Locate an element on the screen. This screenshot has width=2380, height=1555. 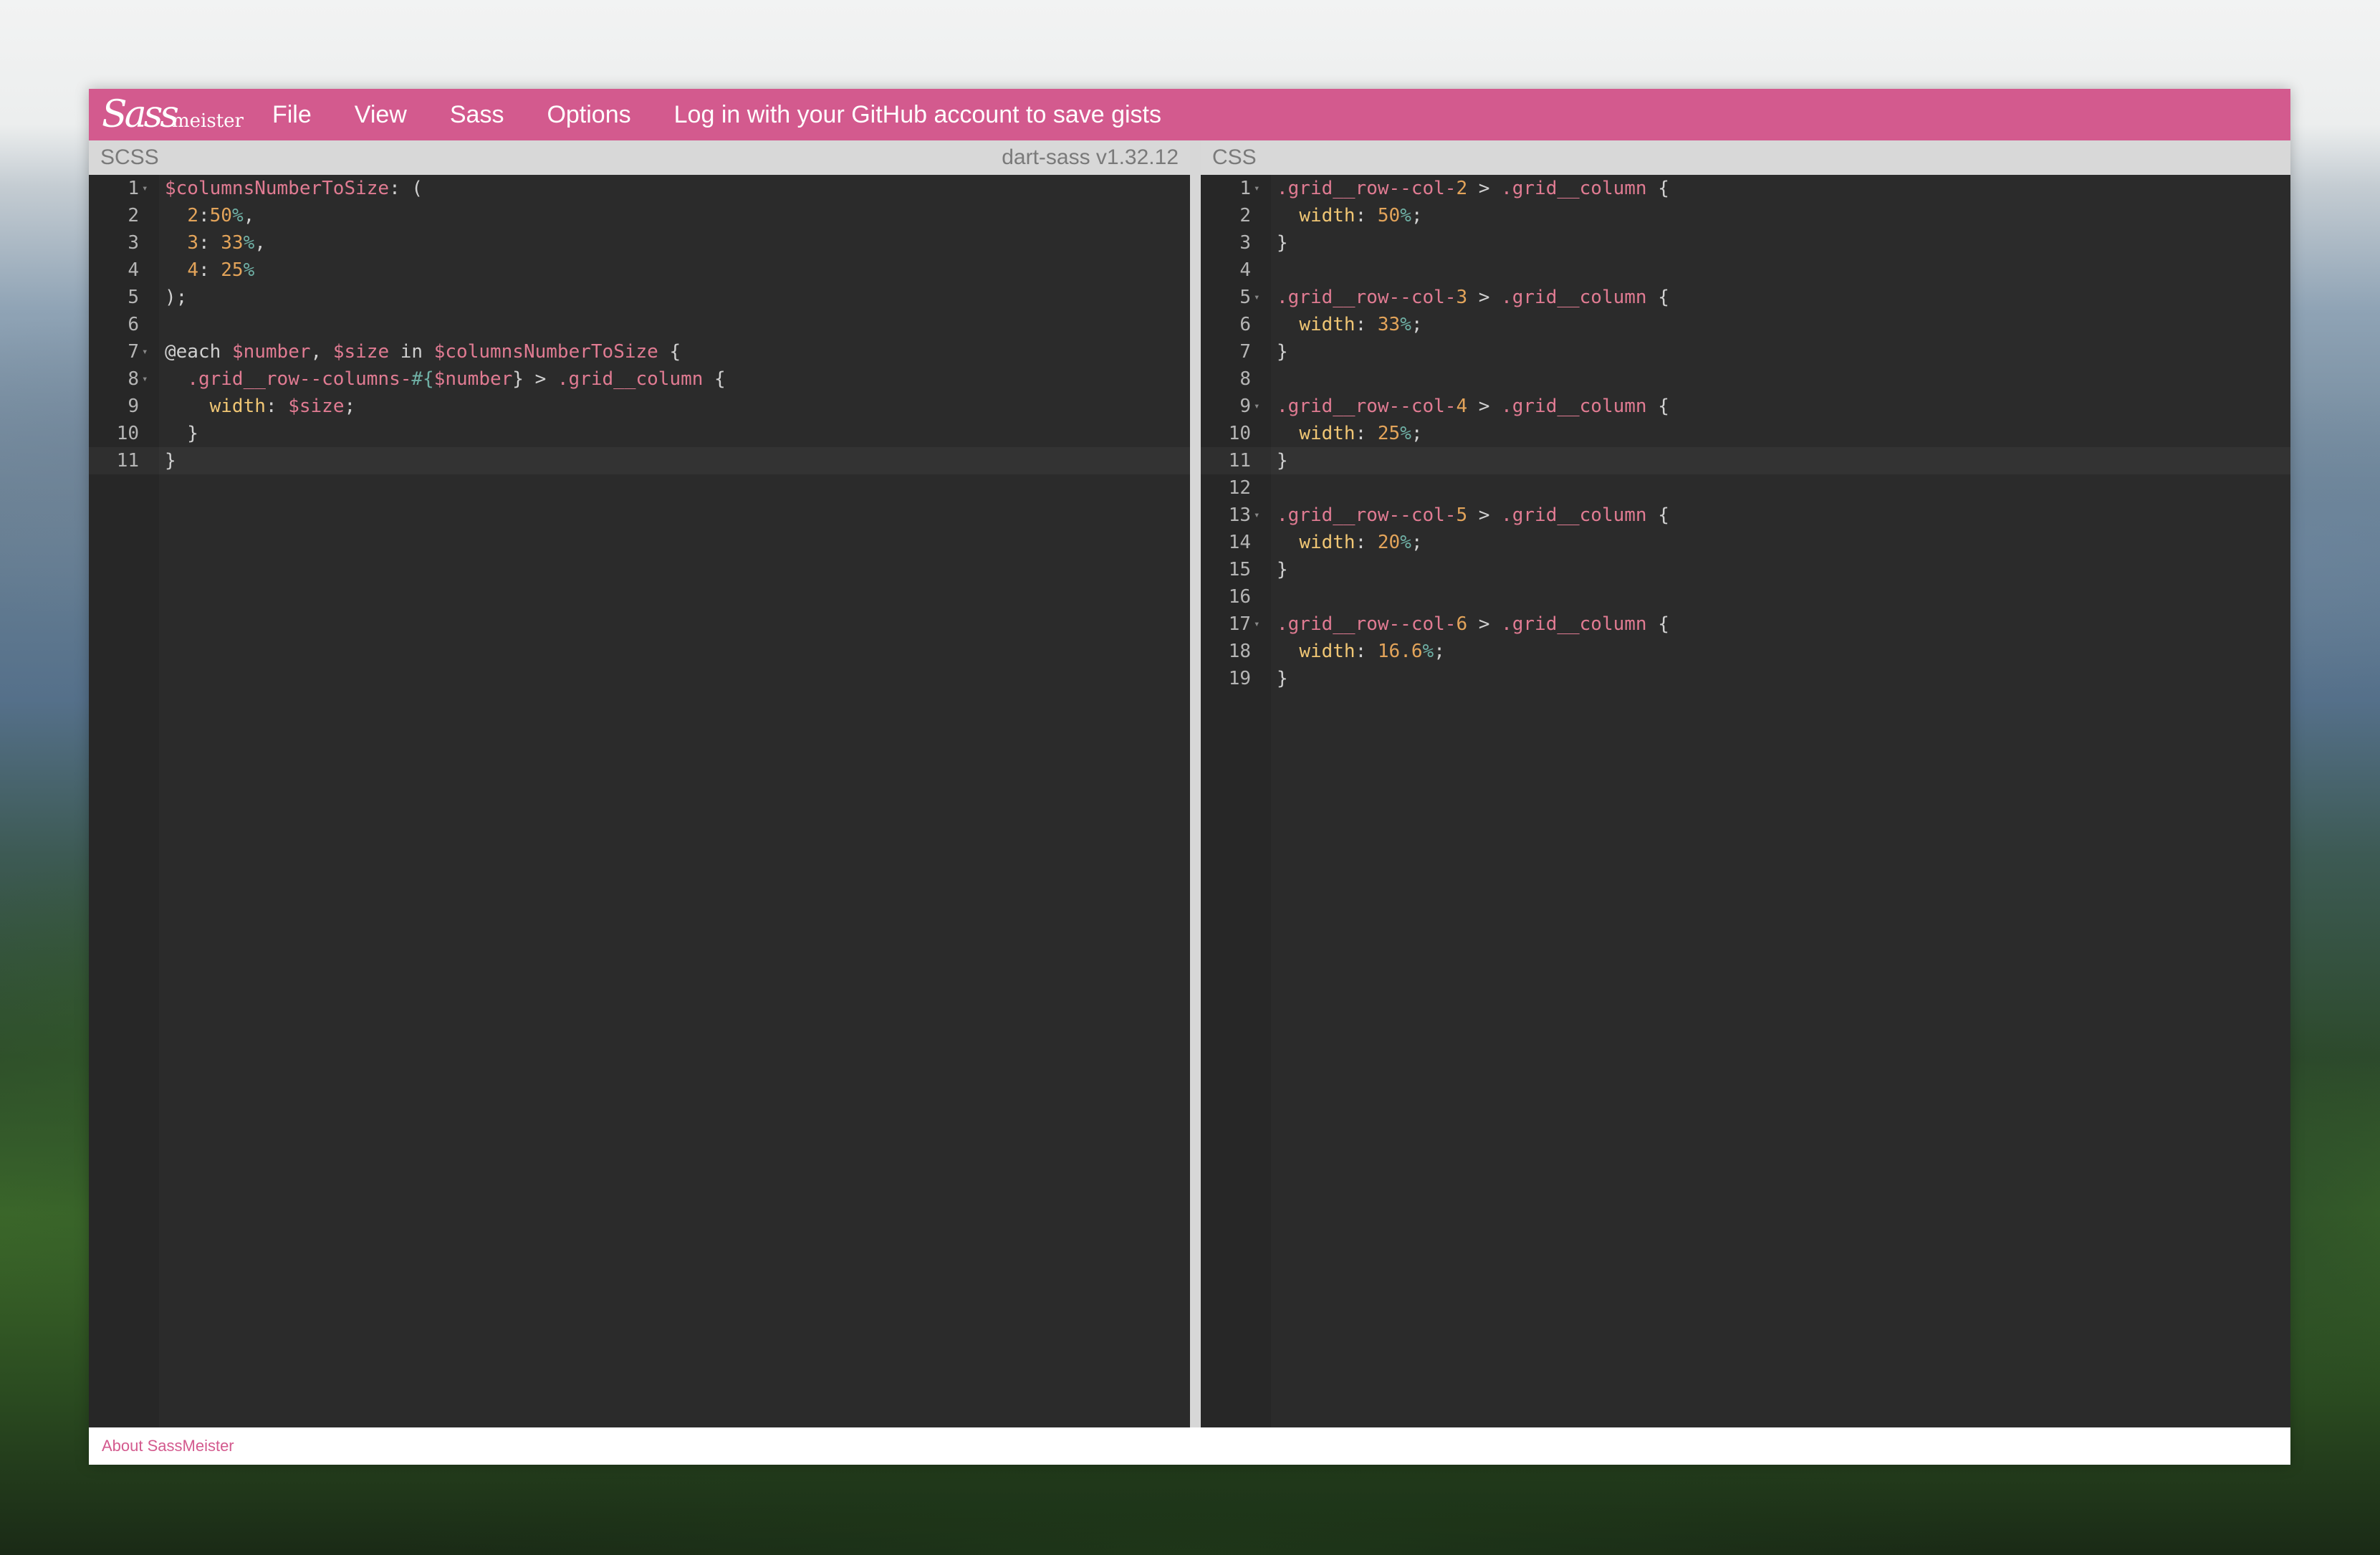
scss-code-line: 10 } is located at coordinates (639, 433).